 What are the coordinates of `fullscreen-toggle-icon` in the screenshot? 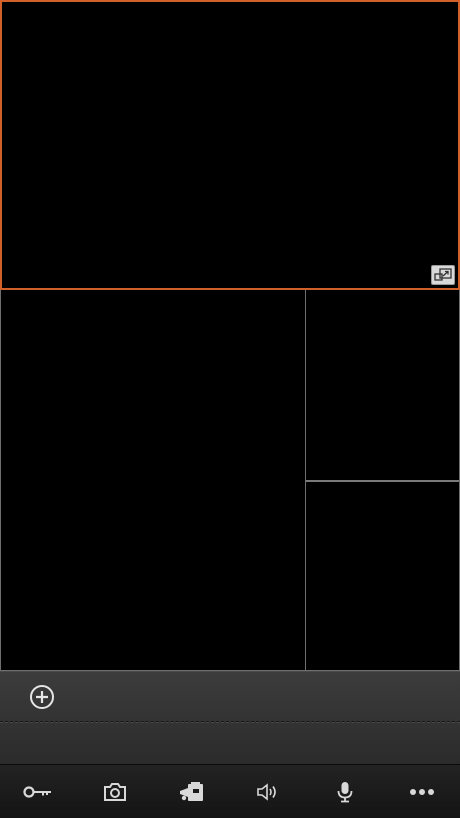 It's located at (443, 274).